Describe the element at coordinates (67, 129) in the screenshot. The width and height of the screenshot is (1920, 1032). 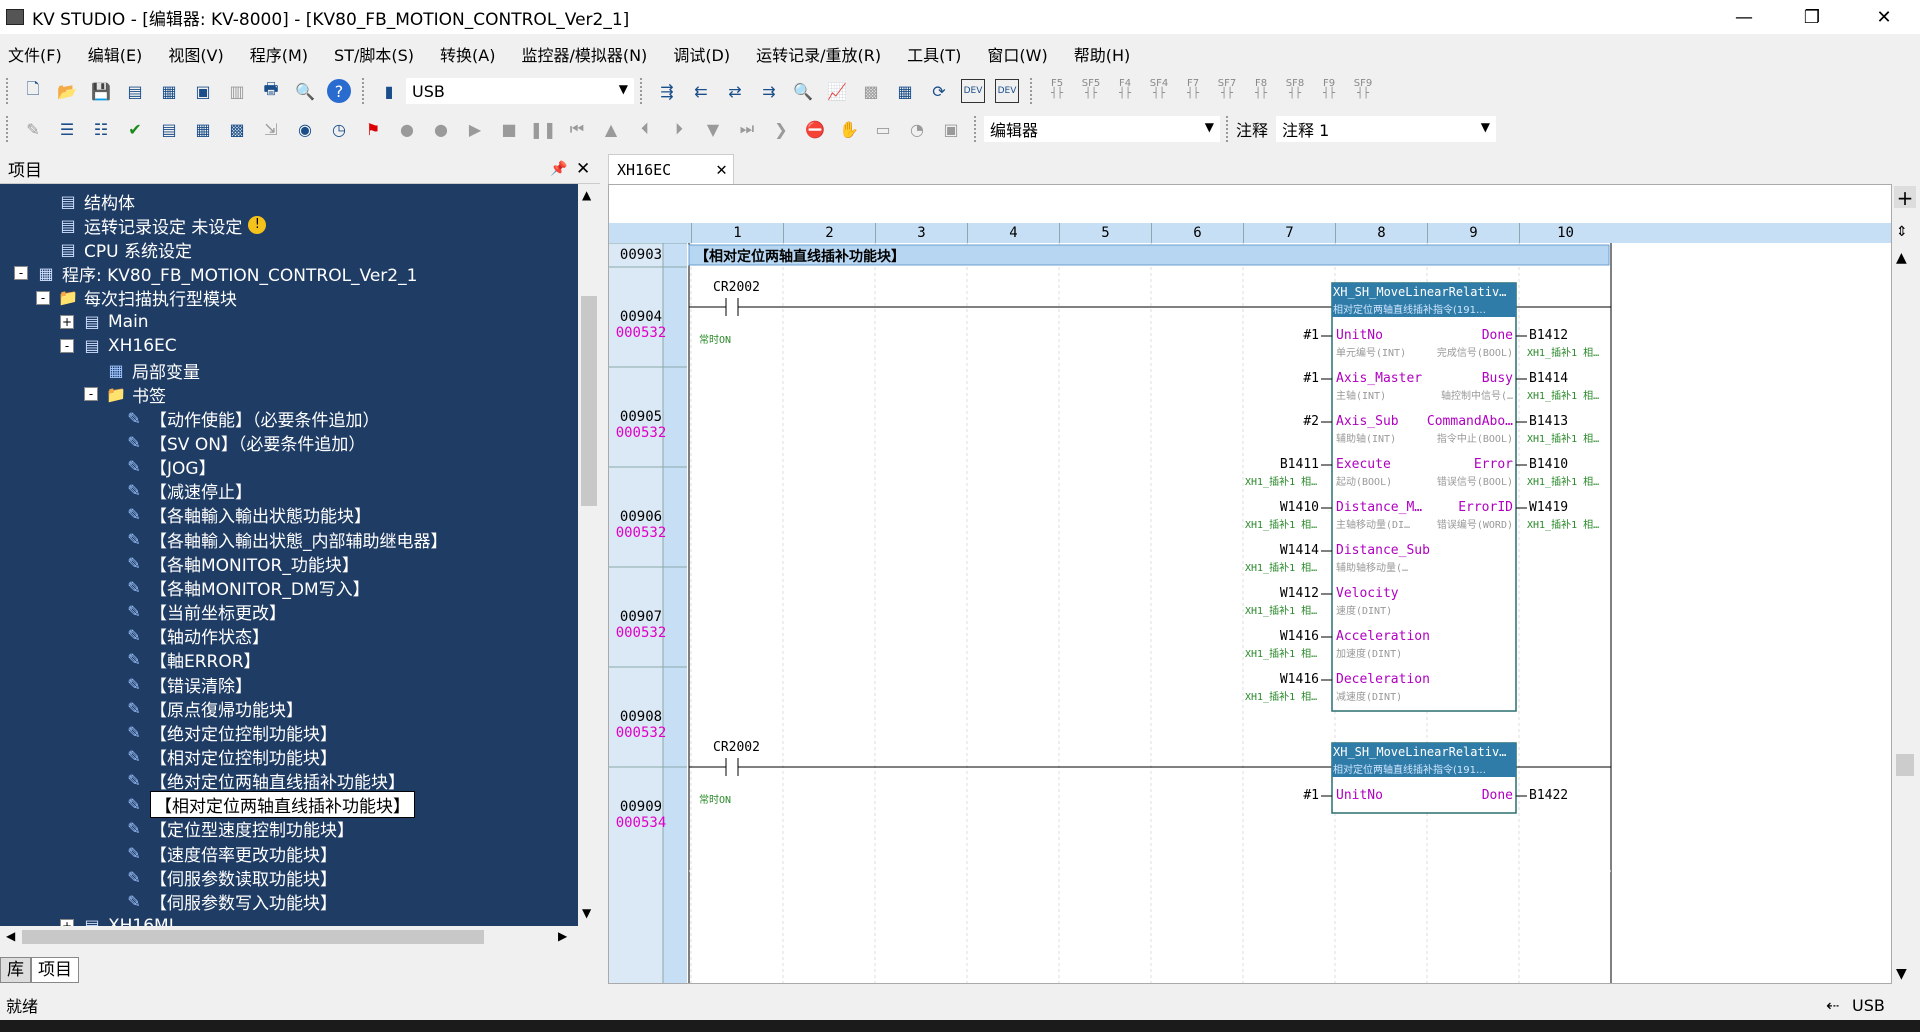
I see `list-icon: ☰` at that location.